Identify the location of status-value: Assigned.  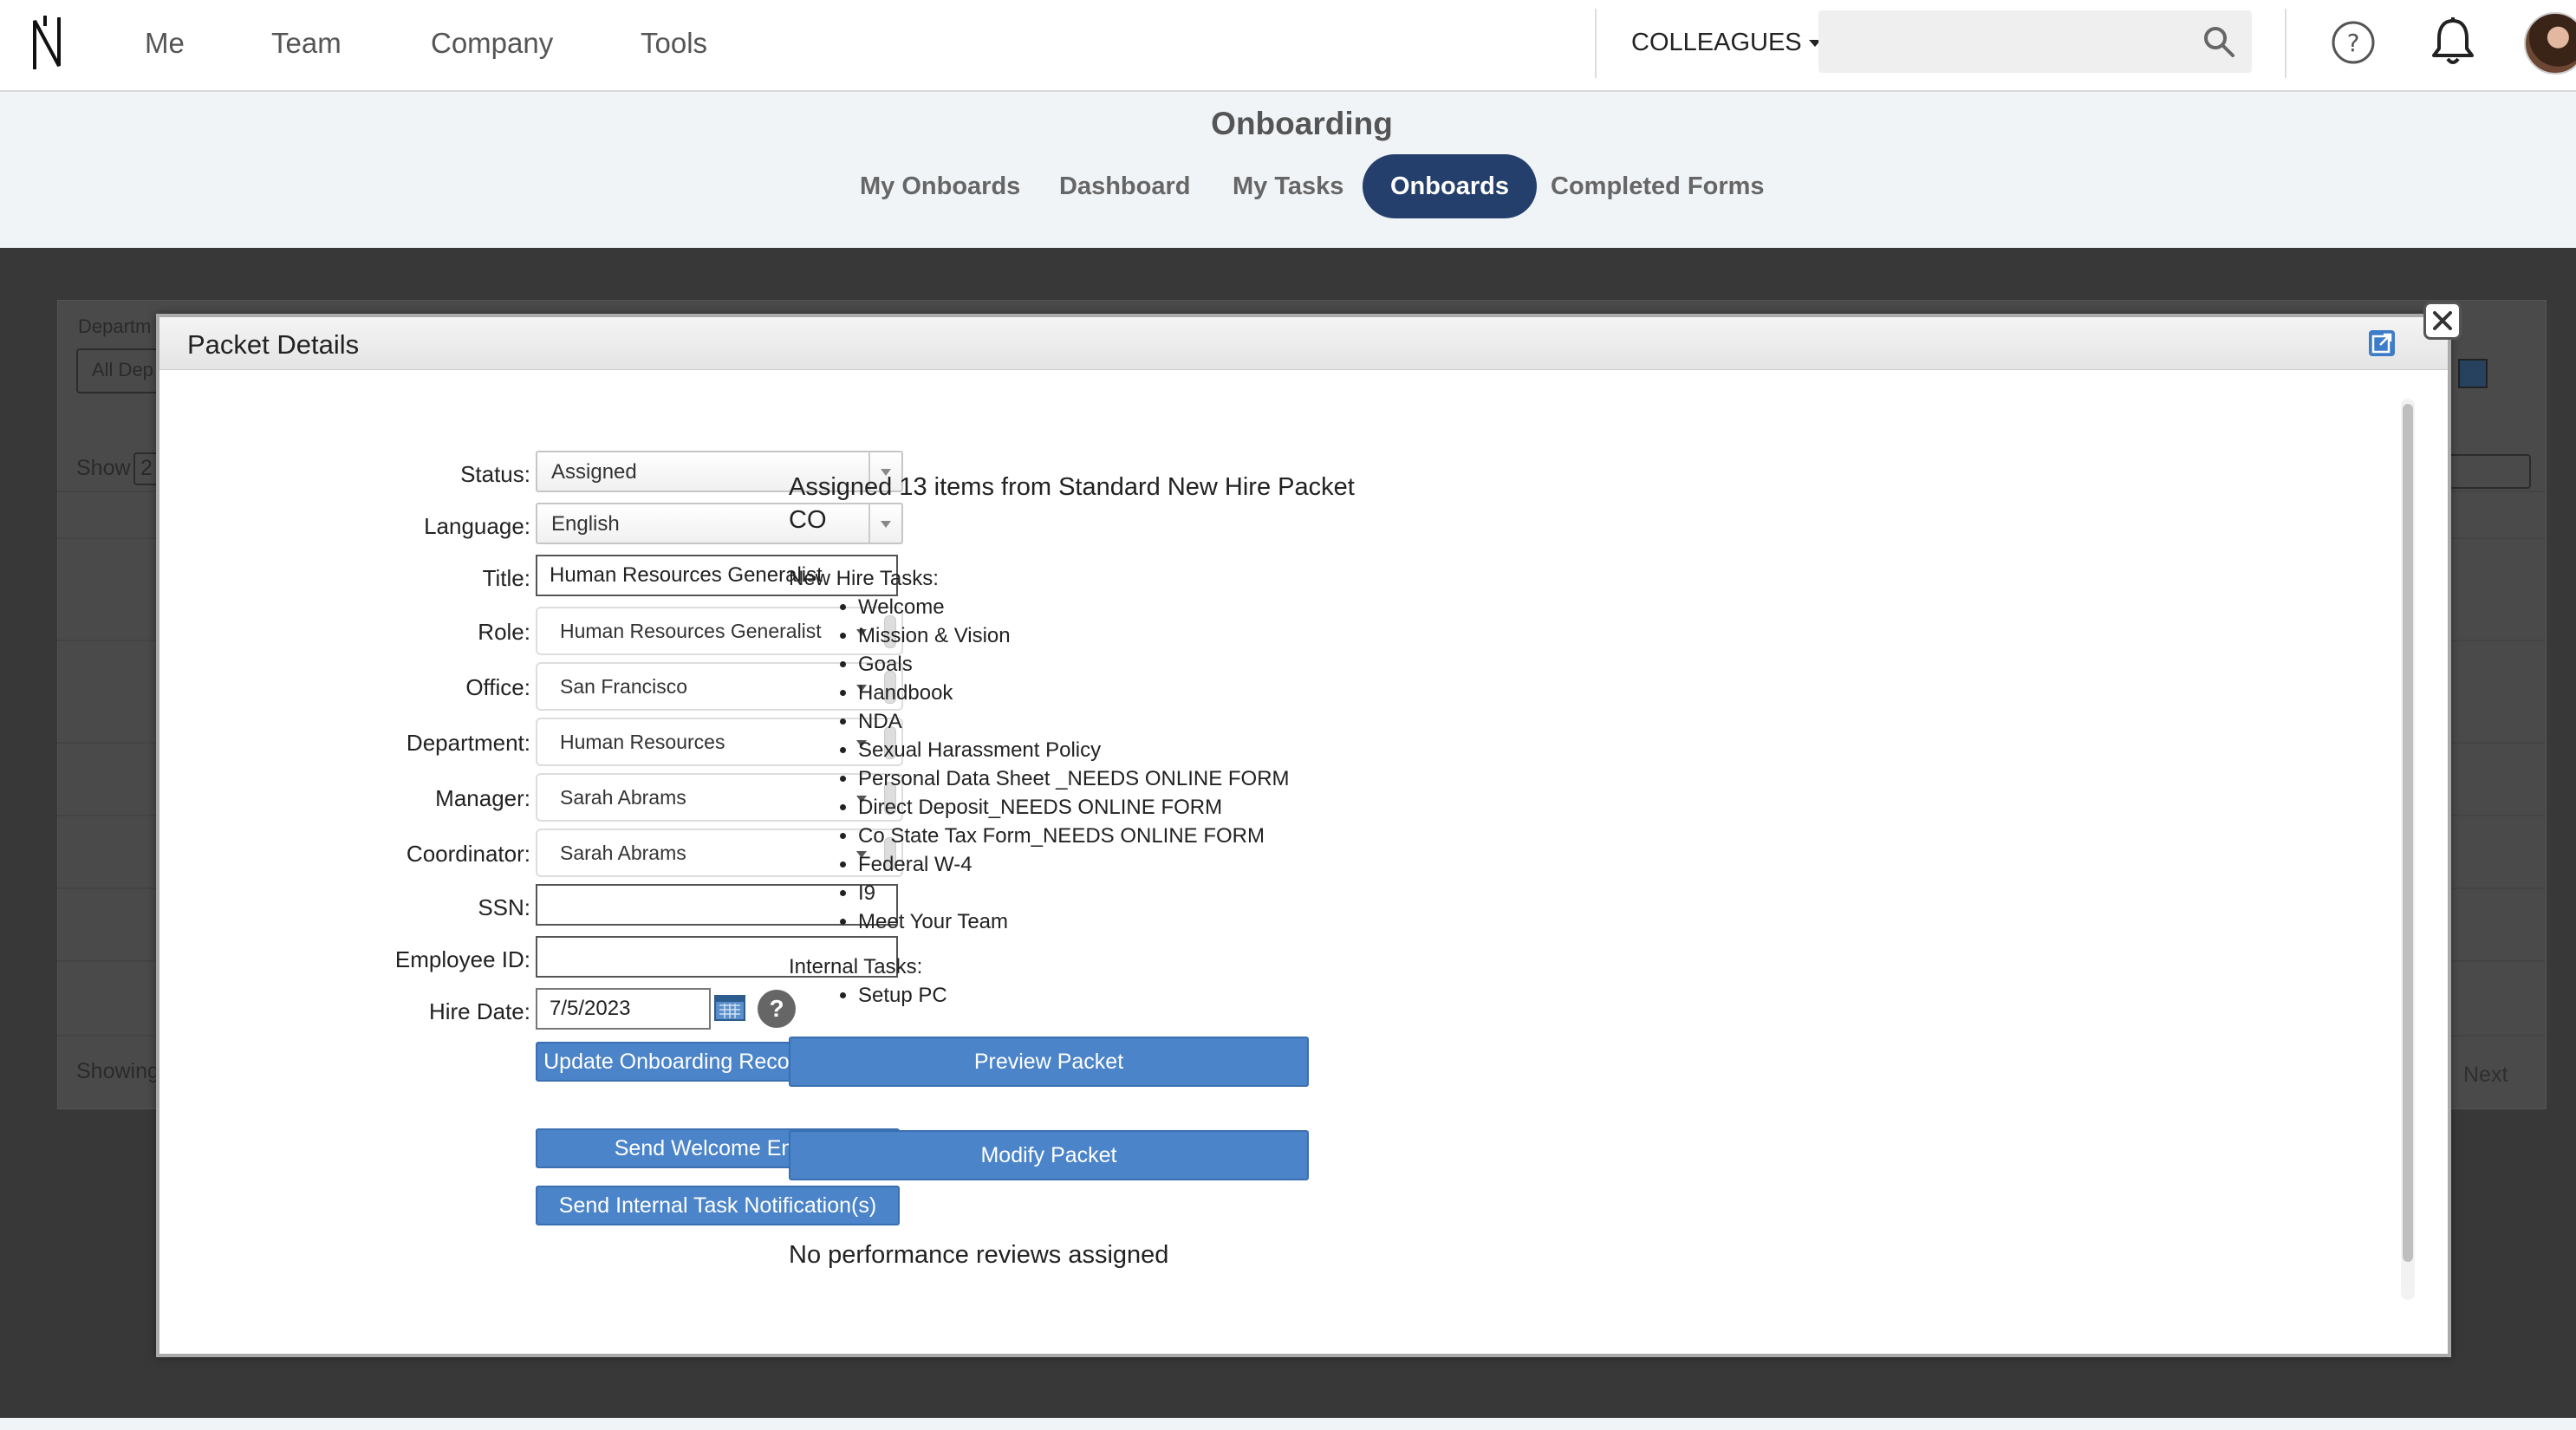
(594, 472).